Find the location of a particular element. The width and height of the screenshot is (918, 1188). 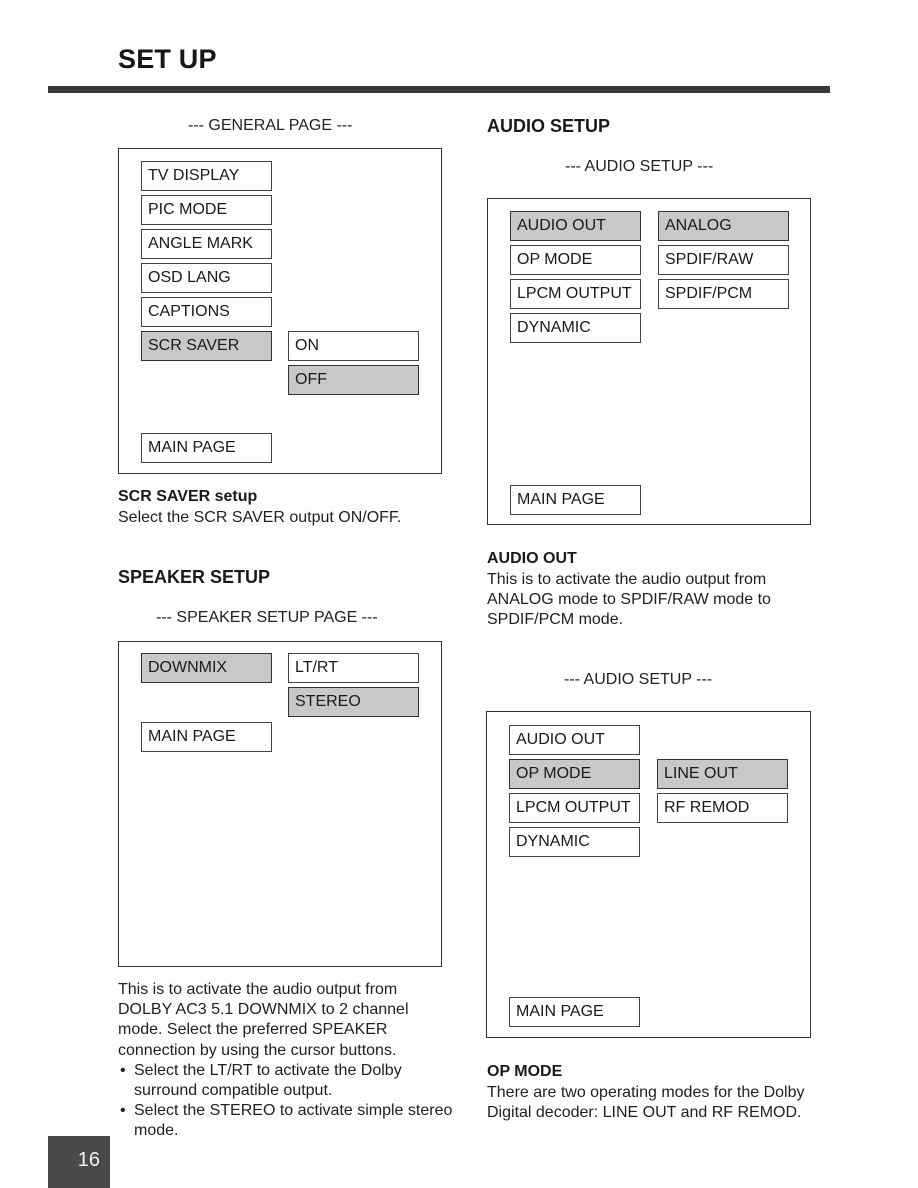

option-analog: ANALOG is located at coordinates (723, 226).